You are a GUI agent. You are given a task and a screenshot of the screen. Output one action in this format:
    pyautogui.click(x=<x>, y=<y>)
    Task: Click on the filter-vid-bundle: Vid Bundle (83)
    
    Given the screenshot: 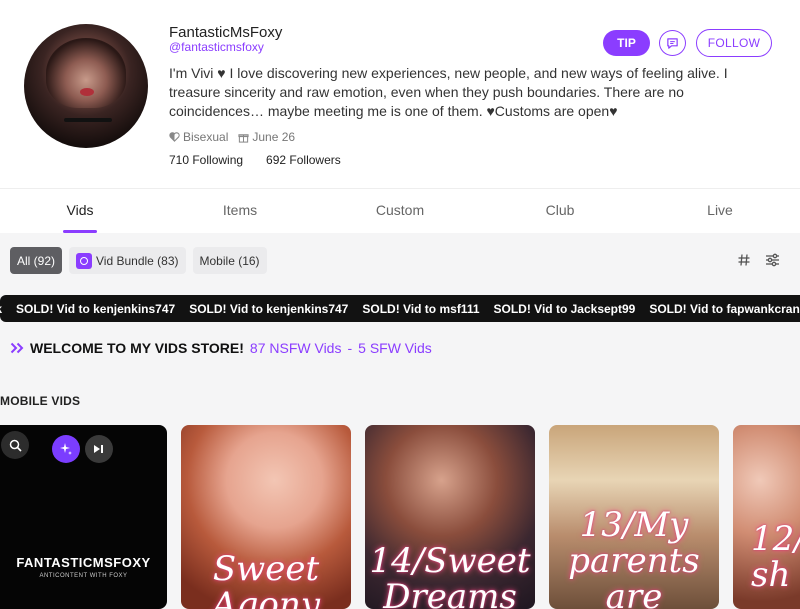 What is the action you would take?
    pyautogui.click(x=127, y=260)
    